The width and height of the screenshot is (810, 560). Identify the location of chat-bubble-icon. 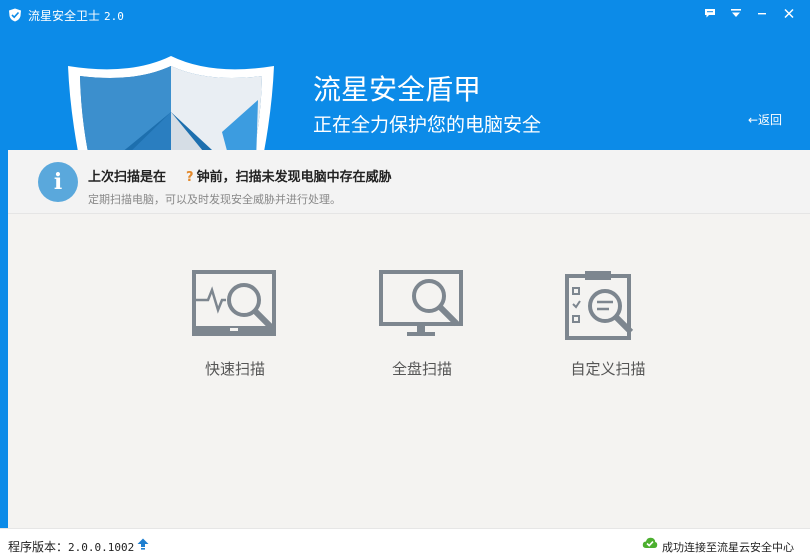
(710, 12).